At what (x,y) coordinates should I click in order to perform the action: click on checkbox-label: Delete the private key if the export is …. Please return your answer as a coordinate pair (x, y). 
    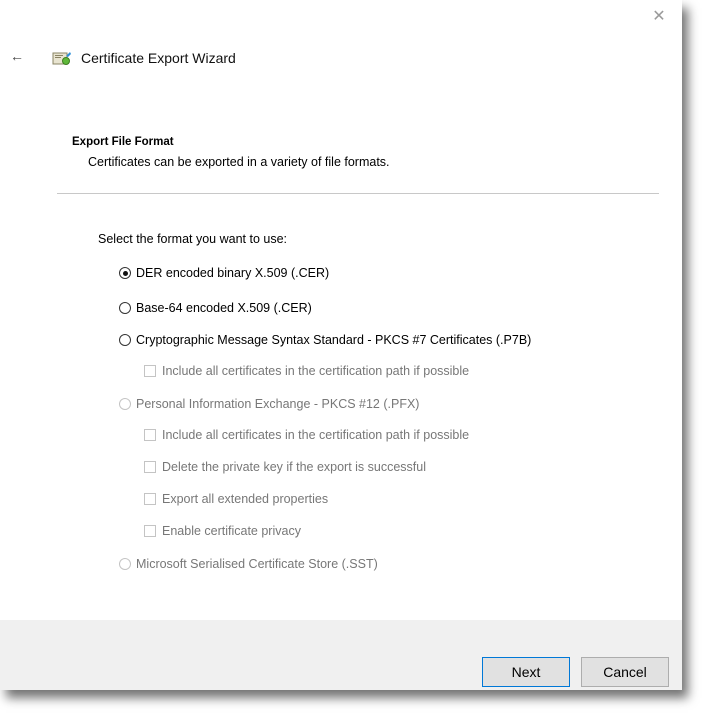
    Looking at the image, I should click on (294, 467).